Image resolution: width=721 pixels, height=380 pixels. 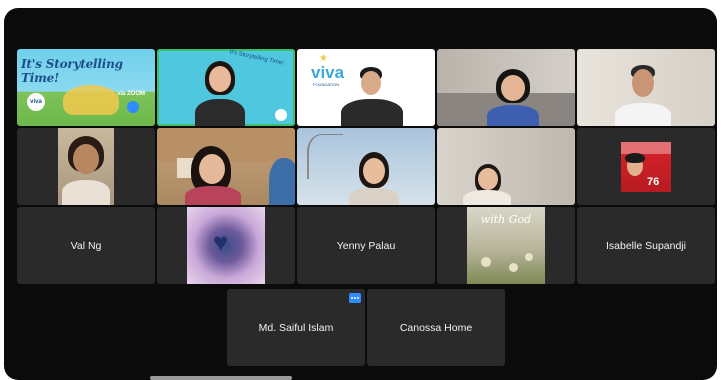 I want to click on banner-text: It's Storytelling Time!, so click(x=256, y=58).